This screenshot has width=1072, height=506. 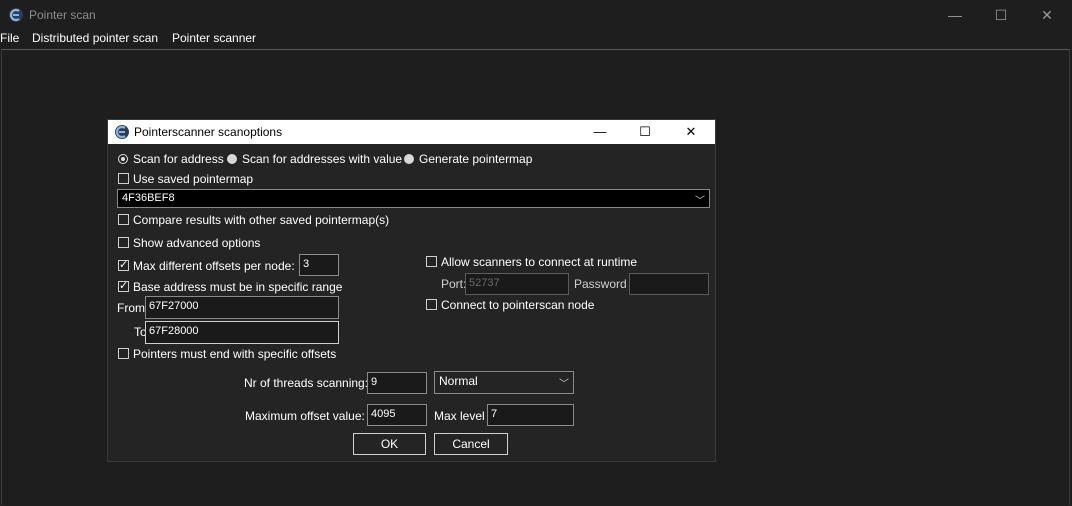 What do you see at coordinates (536, 15) in the screenshot?
I see `window-titlebar` at bounding box center [536, 15].